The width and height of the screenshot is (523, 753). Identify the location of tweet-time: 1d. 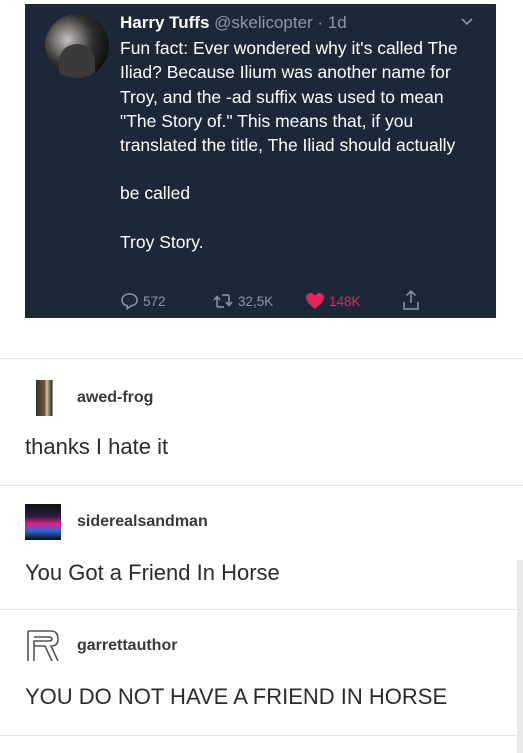
(337, 22).